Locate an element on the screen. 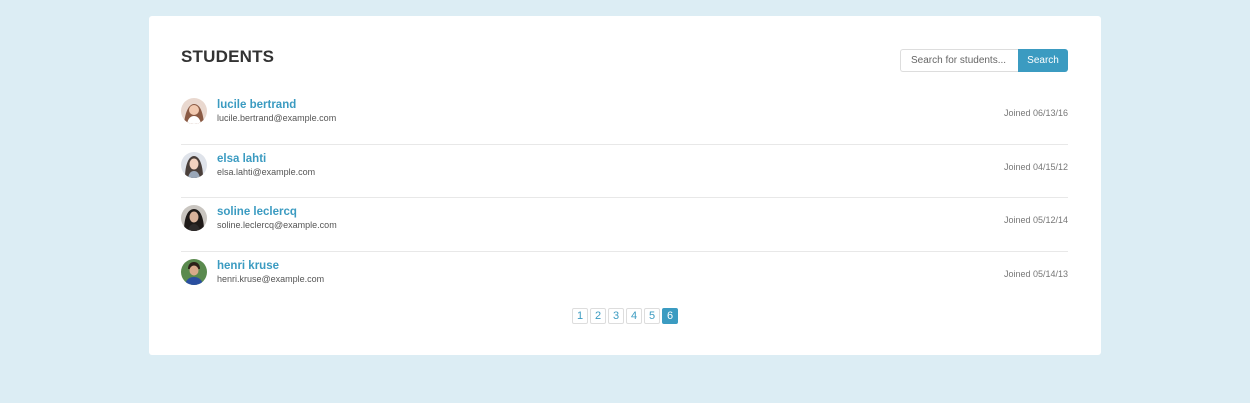 Image resolution: width=1250 pixels, height=403 pixels. student-email: lucile.bertrand@example.com is located at coordinates (277, 118).